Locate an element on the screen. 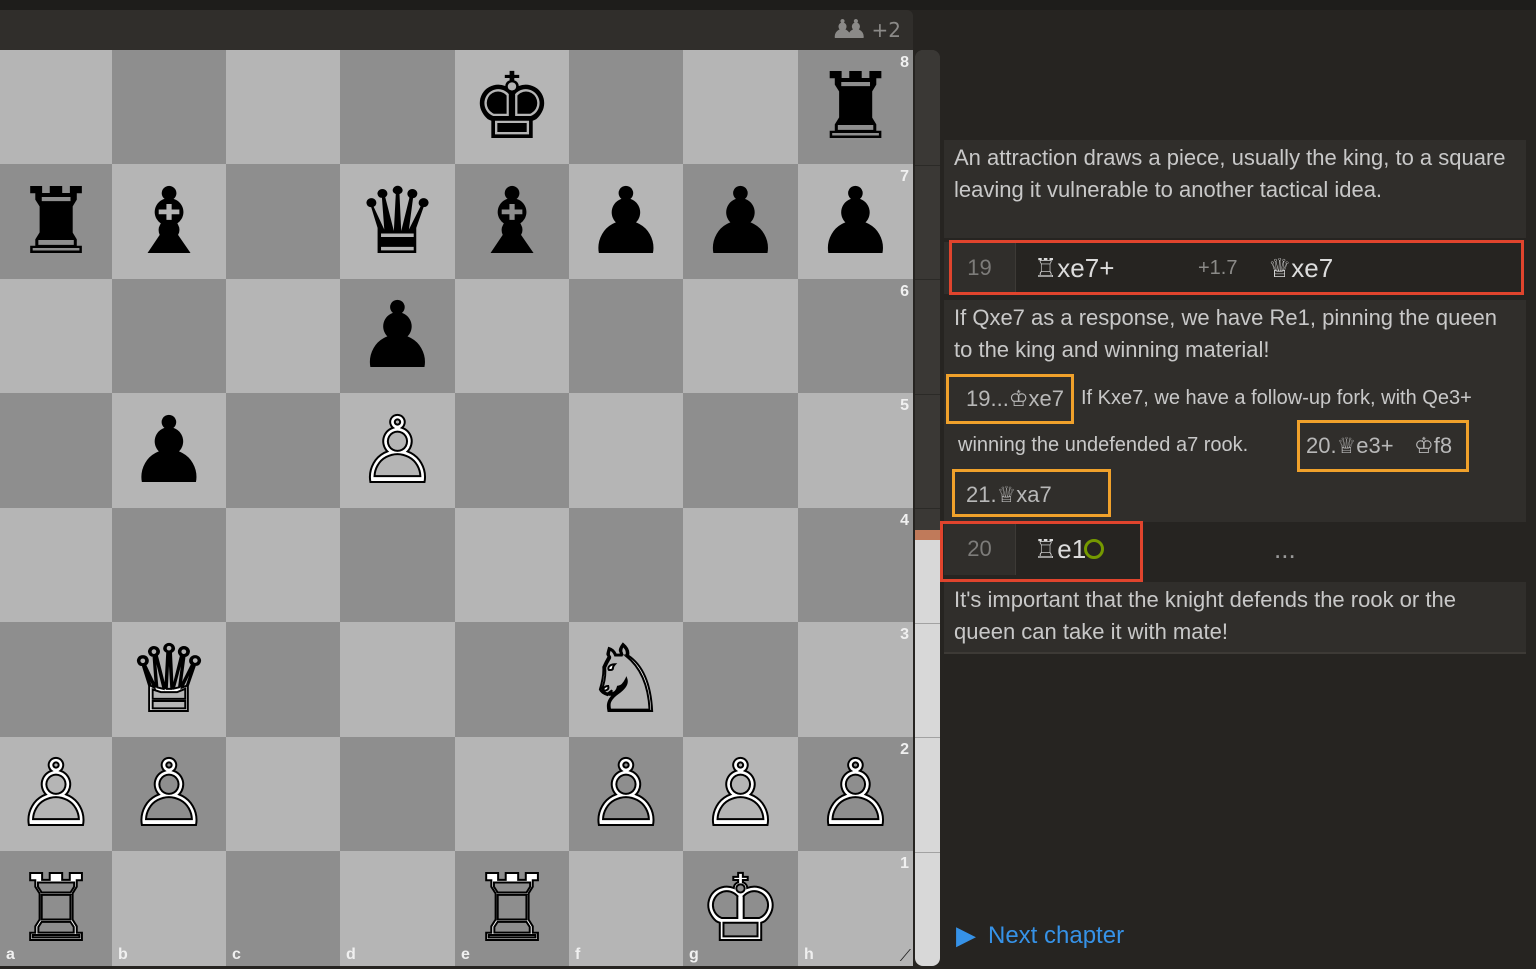  square-d2 is located at coordinates (397, 794).